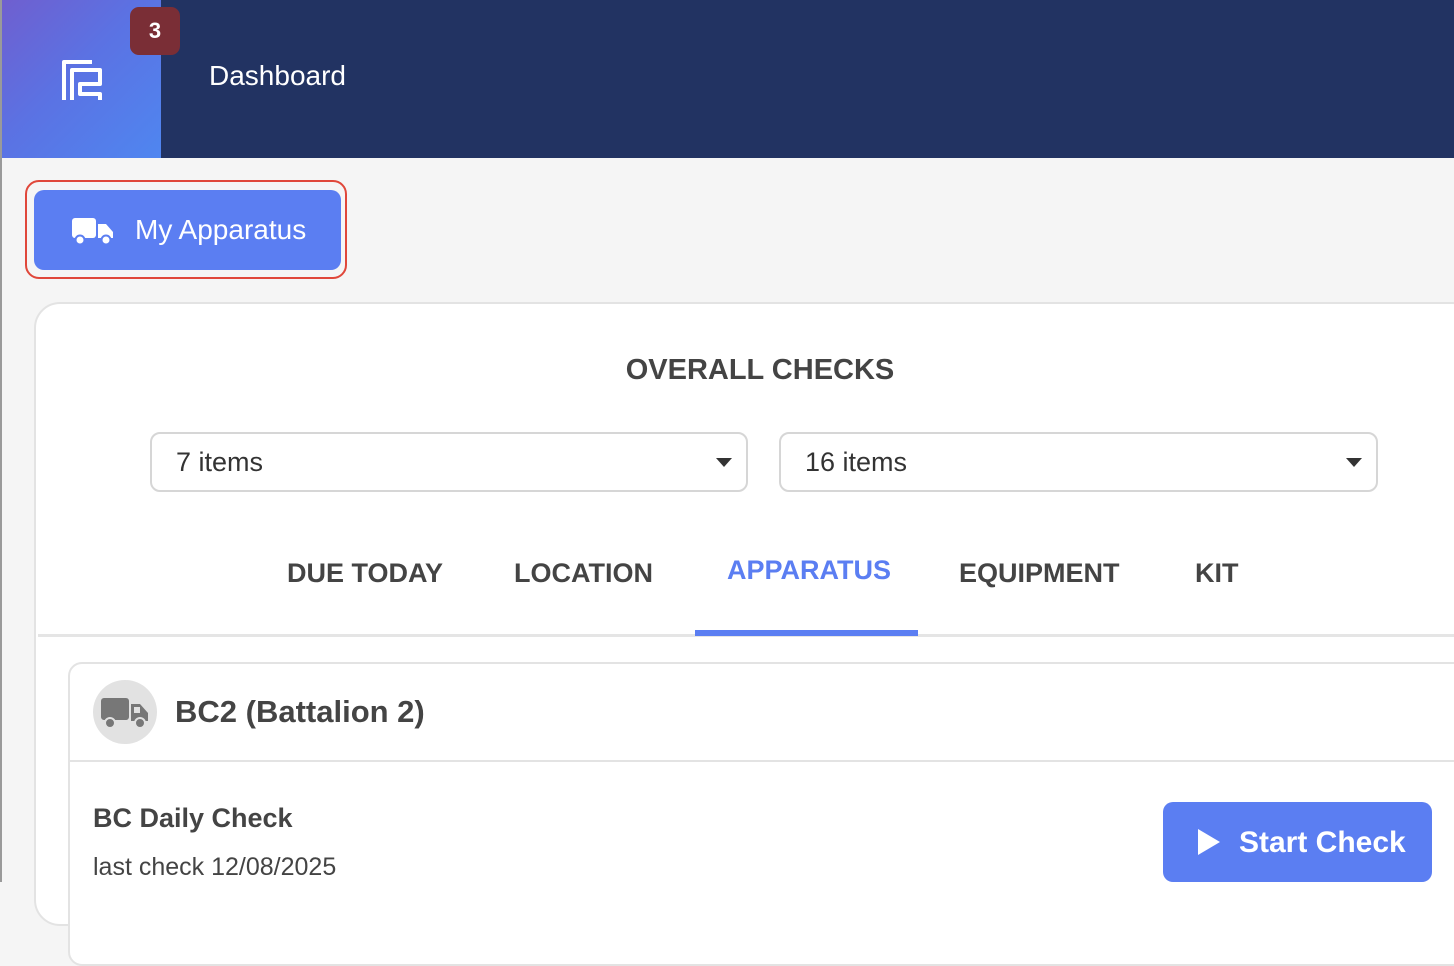  What do you see at coordinates (583, 573) in the screenshot?
I see `tab-location: LOCATION` at bounding box center [583, 573].